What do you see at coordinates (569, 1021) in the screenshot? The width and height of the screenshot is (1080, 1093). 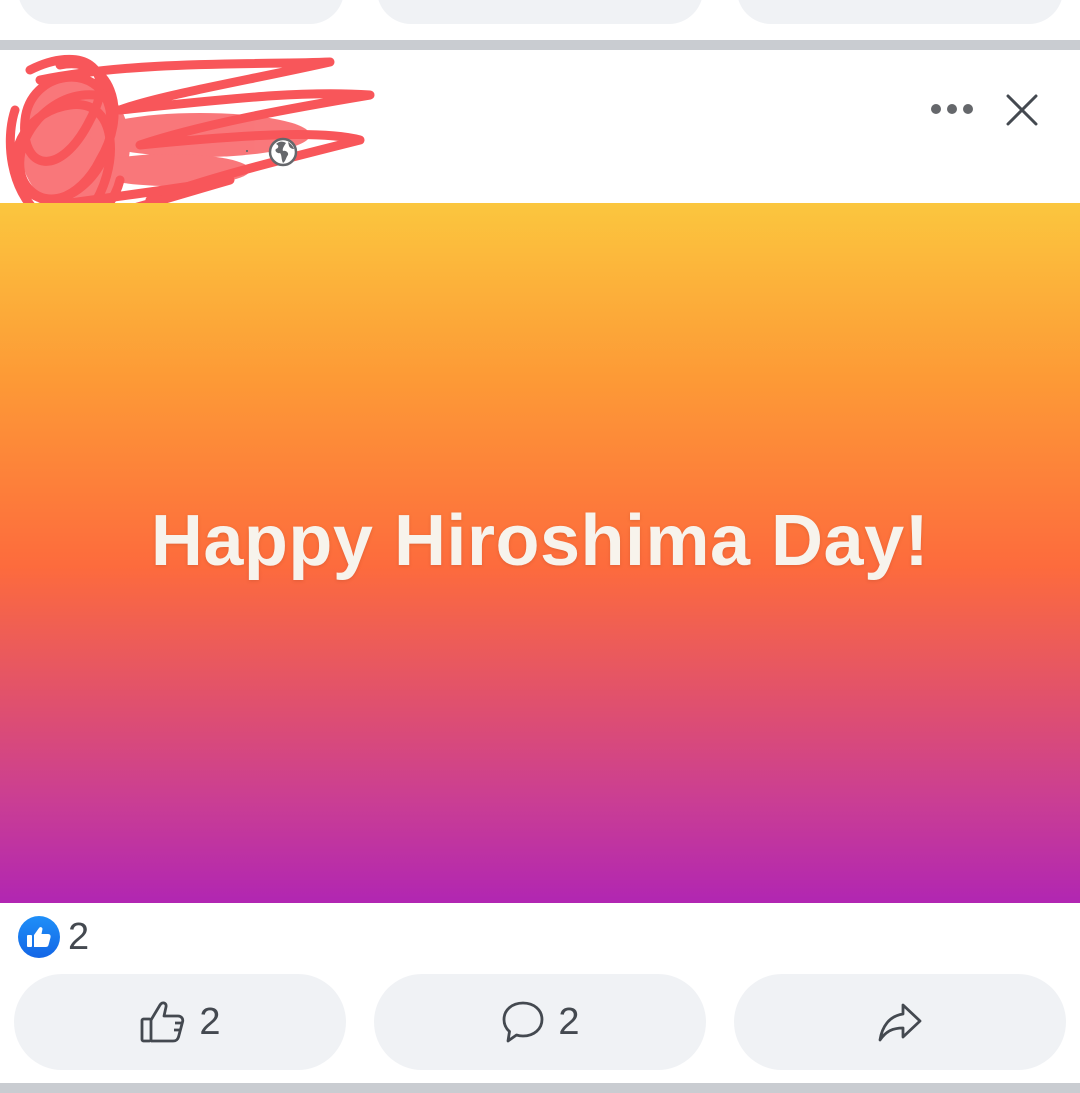 I see `comment-count: 2` at bounding box center [569, 1021].